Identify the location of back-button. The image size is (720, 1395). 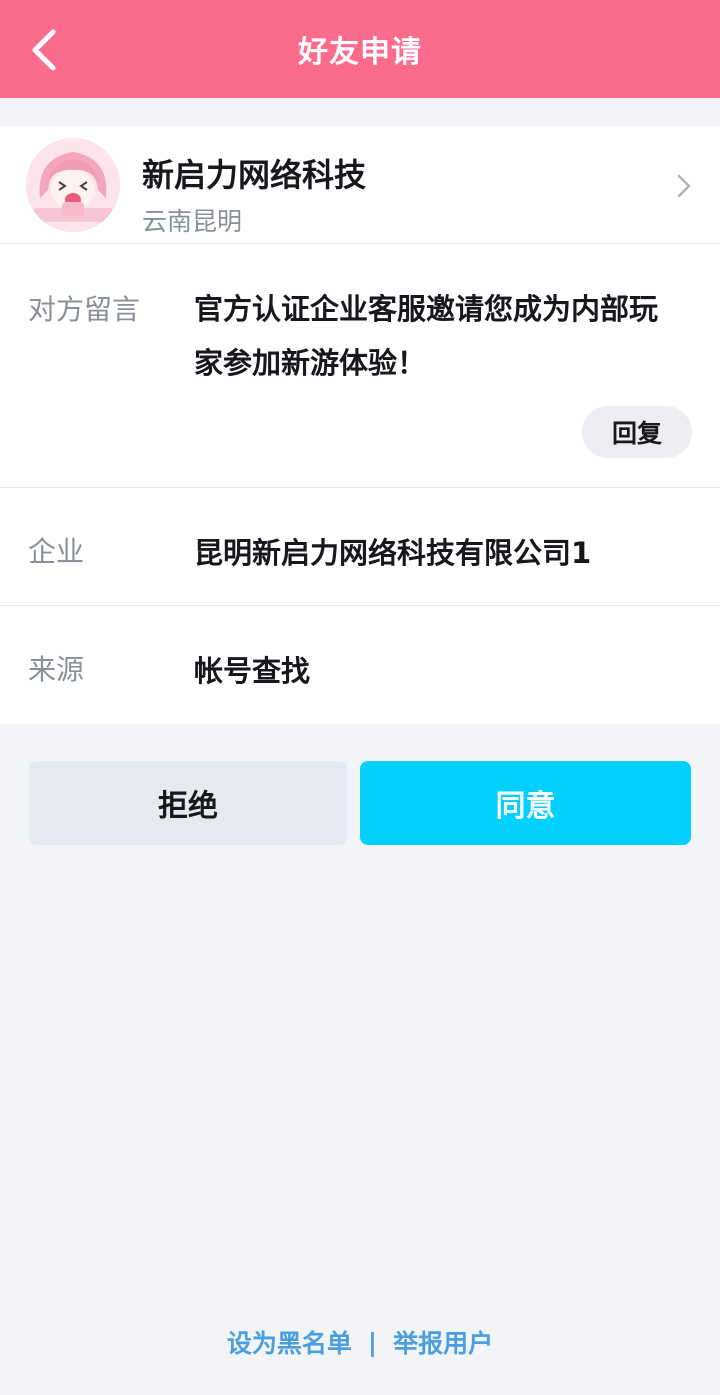
(44, 50).